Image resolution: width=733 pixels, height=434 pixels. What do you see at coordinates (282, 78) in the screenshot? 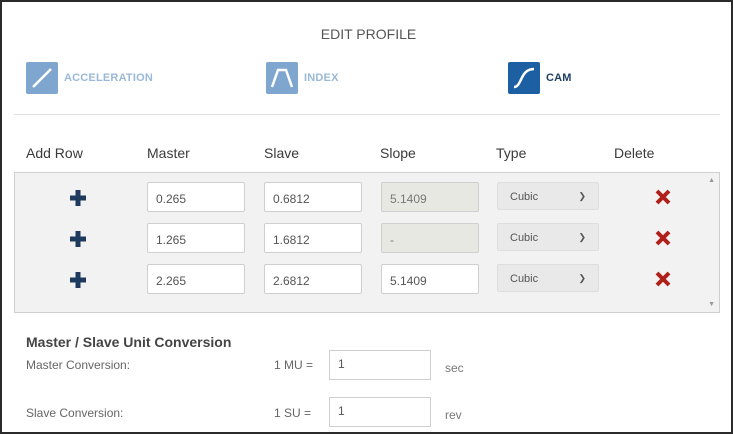
I see `trapezoid-icon` at bounding box center [282, 78].